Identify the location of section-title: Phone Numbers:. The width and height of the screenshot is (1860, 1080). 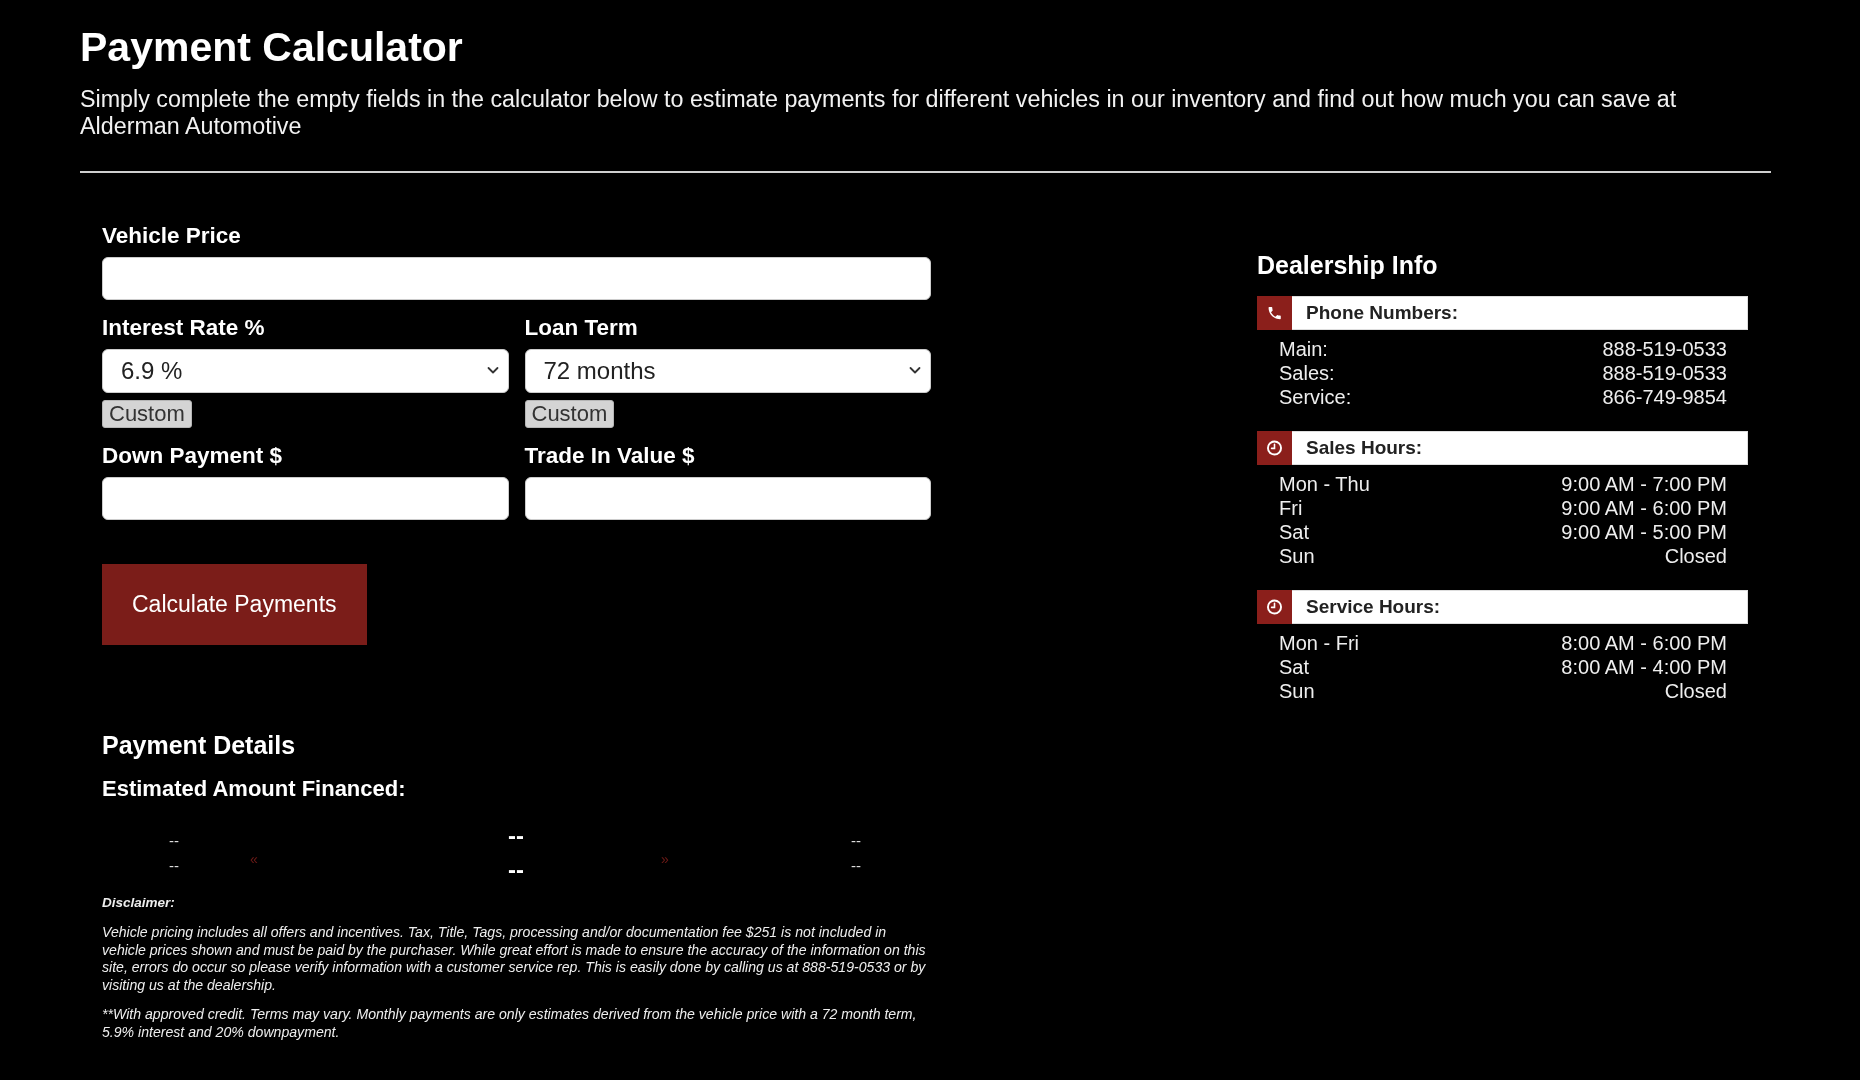
(1382, 312).